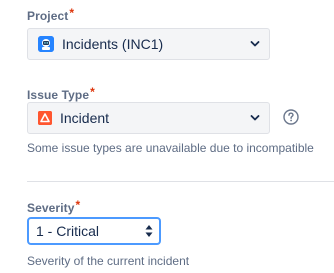  I want to click on severity-helper-text: Severity of the current incident, so click(108, 261).